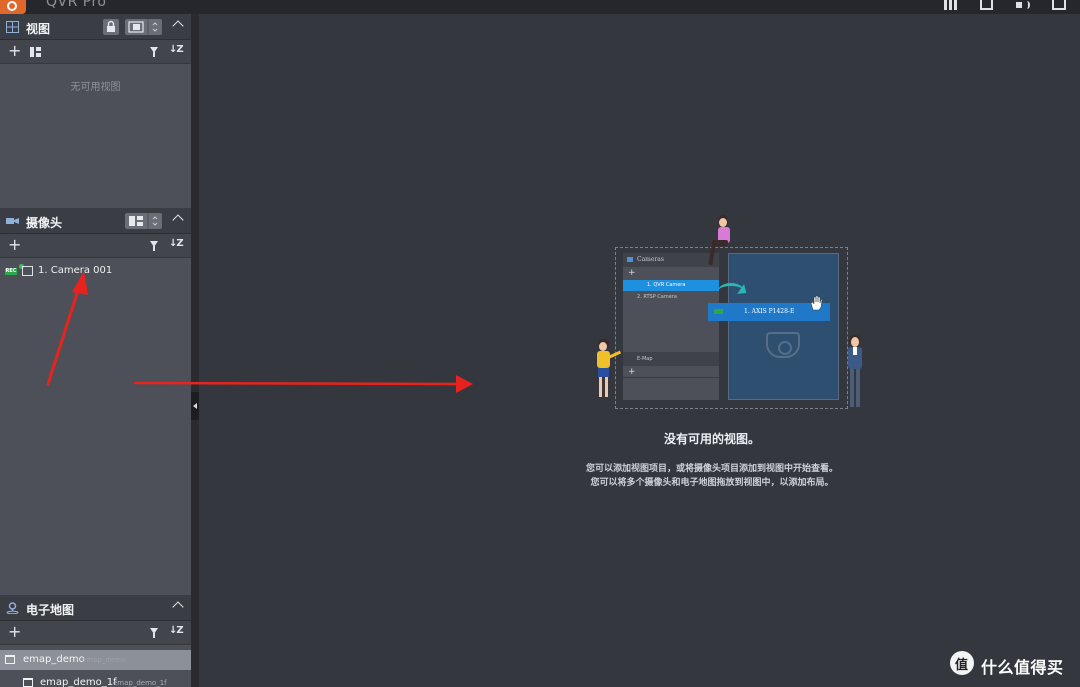 This screenshot has height=687, width=1080. Describe the element at coordinates (711, 469) in the screenshot. I see `empty-state-hint-1: 您可以添加视图项目，或将摄像头项目添加到视图中开始查看。` at that location.